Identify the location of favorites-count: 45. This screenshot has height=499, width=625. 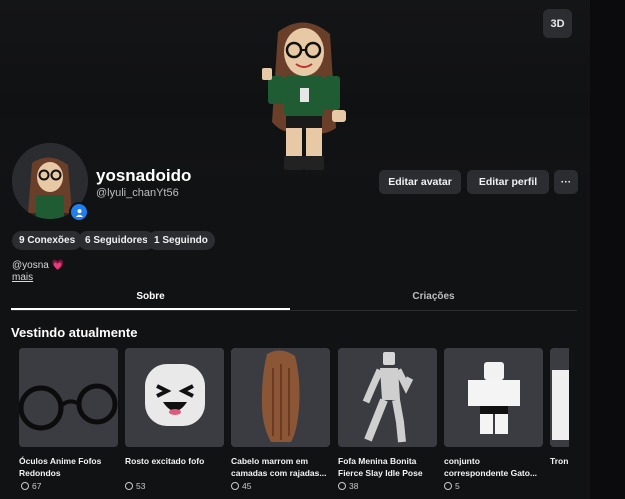
(247, 486).